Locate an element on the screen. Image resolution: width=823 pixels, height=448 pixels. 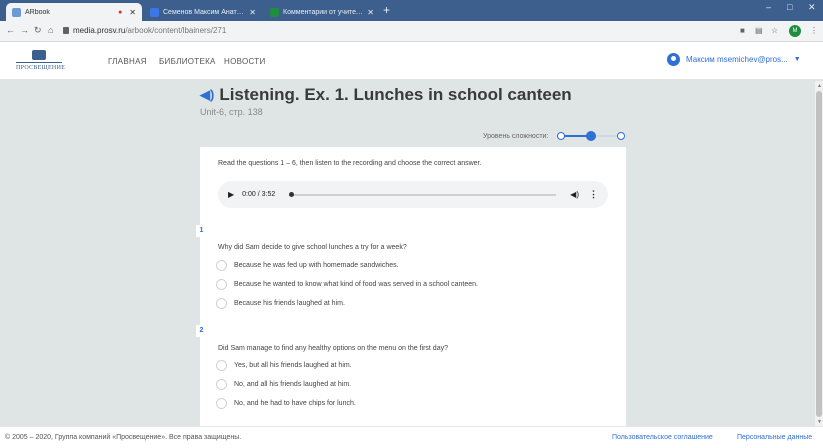
option-label: No, and he had to have chips for lunch. is located at coordinates (295, 403).